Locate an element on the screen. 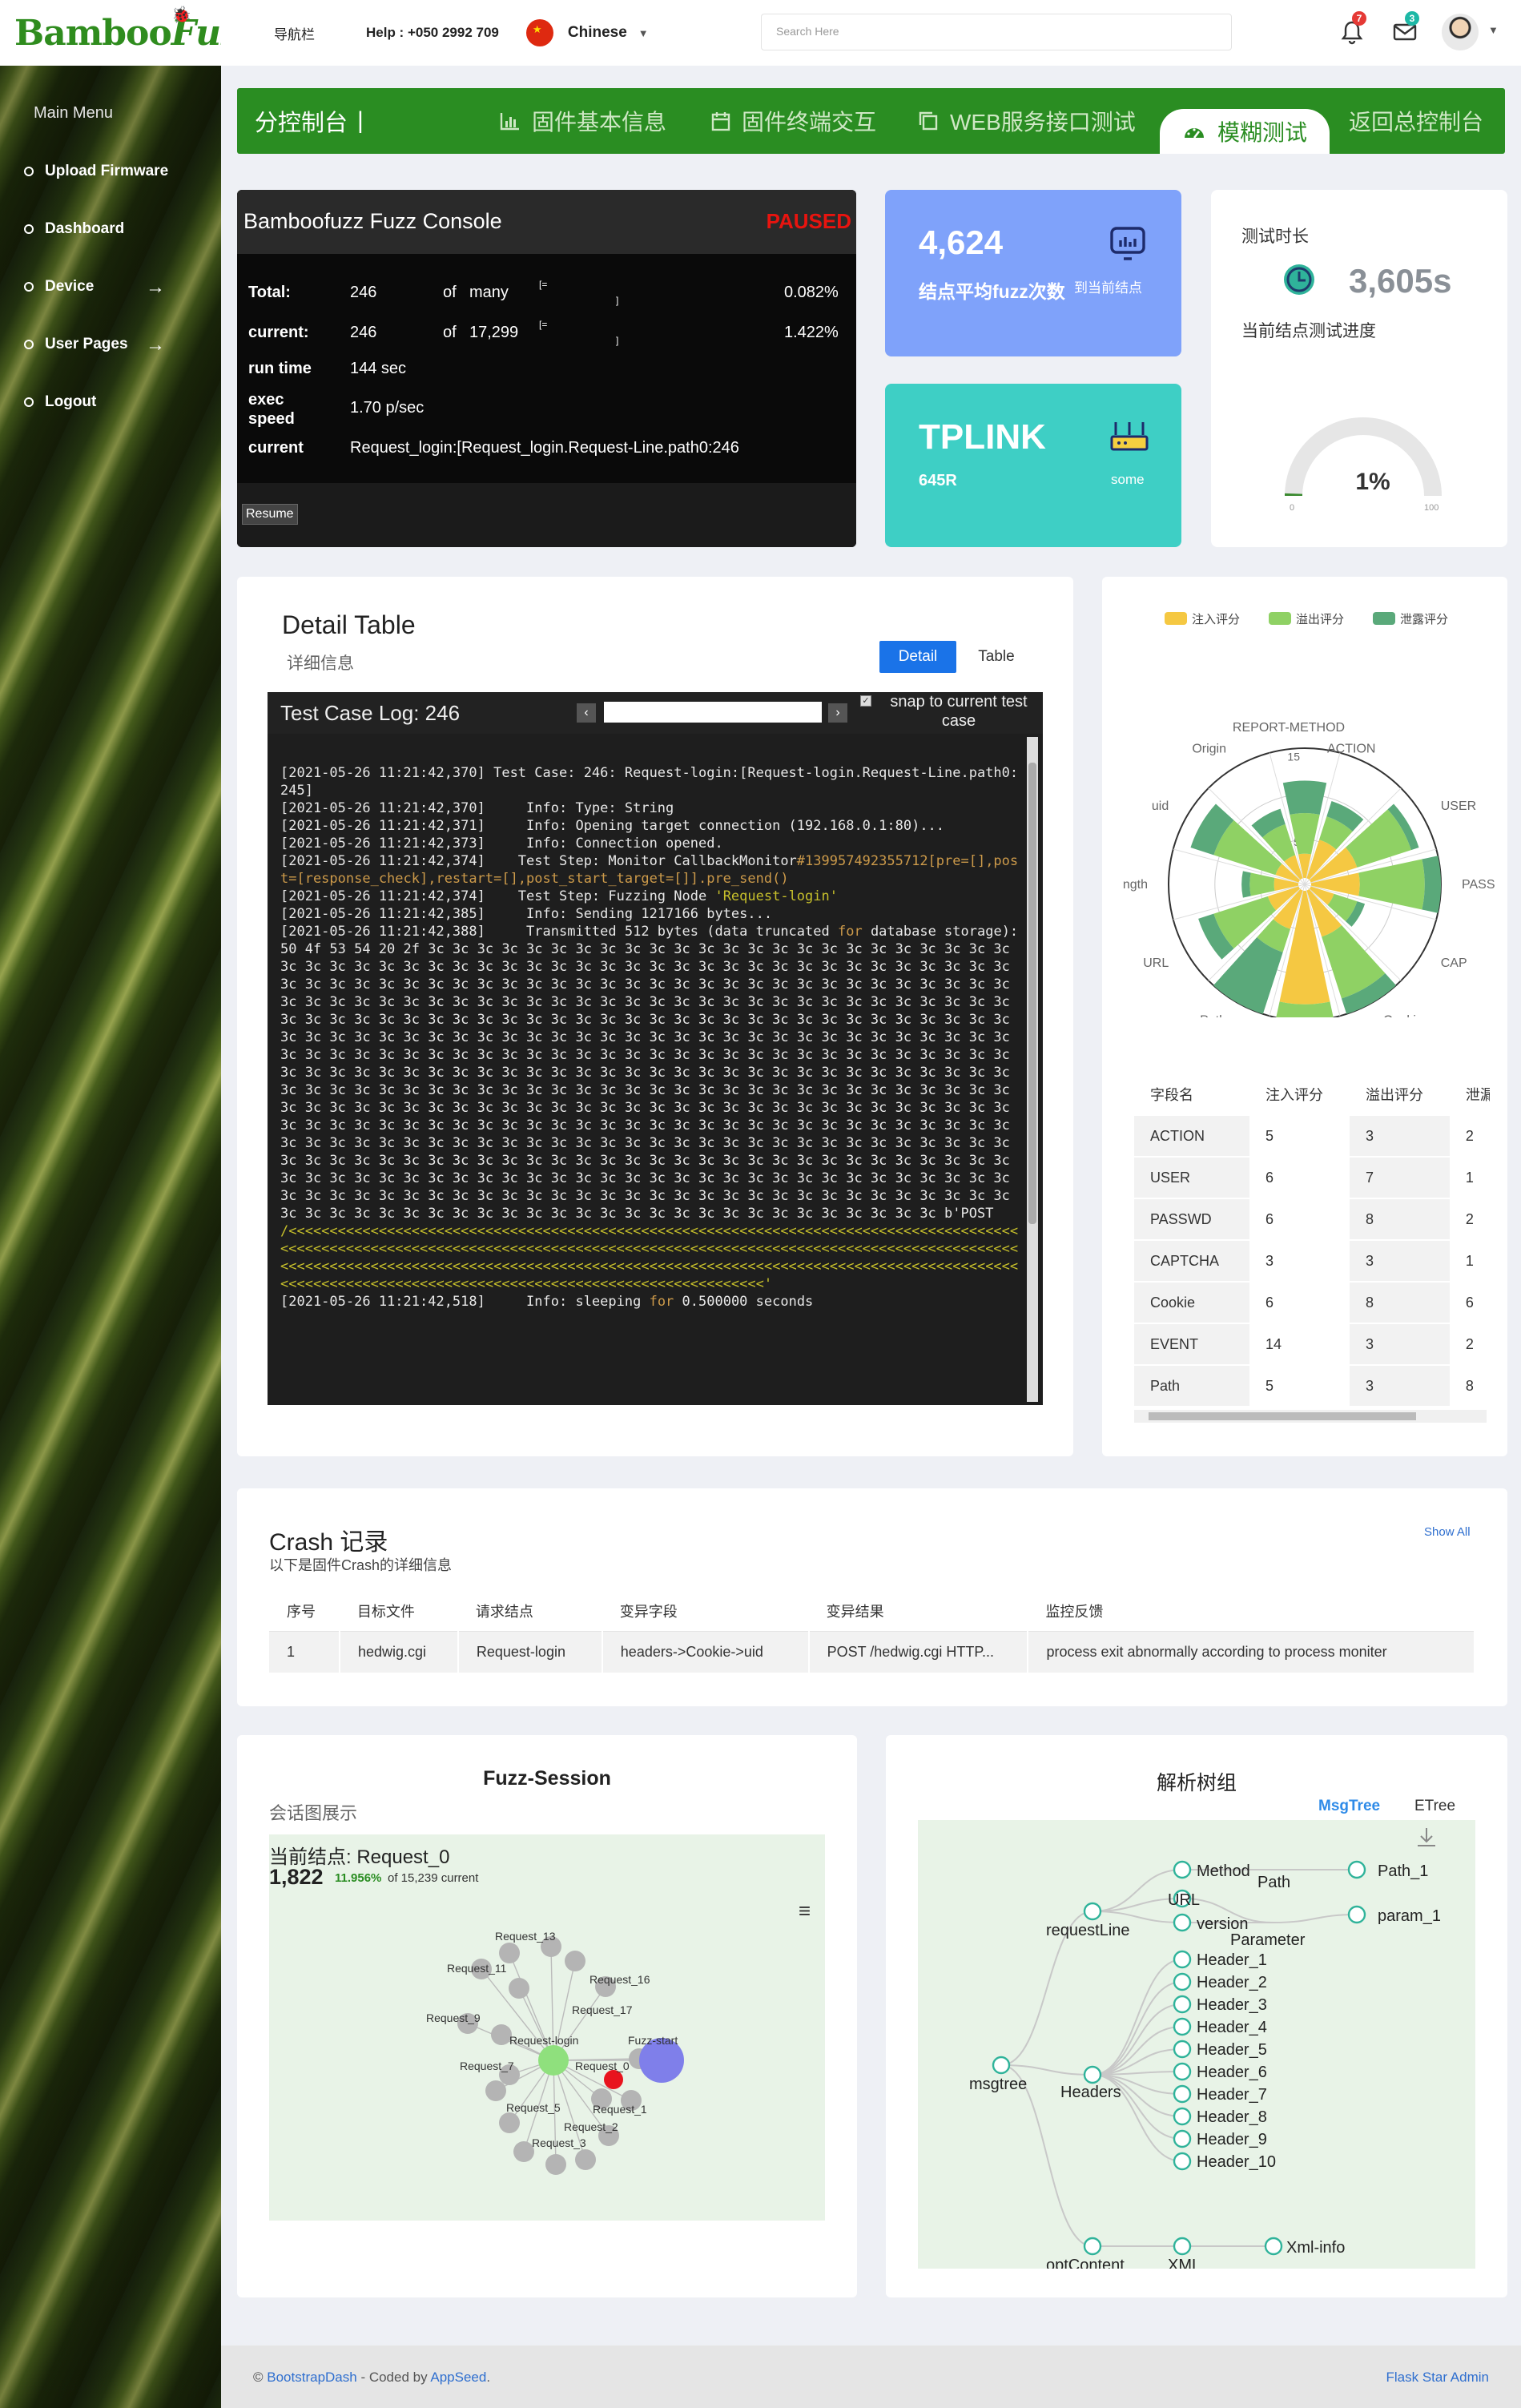 Image resolution: width=1521 pixels, height=2408 pixels. bootstrapdash-link: BootstrapDash is located at coordinates (311, 2377).